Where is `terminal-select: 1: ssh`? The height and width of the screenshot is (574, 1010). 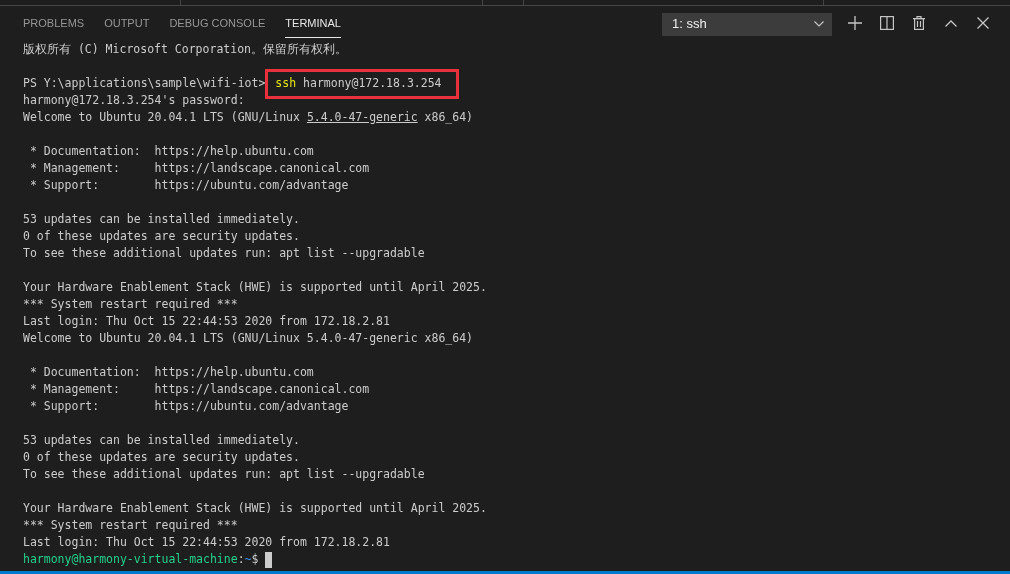
terminal-select: 1: ssh is located at coordinates (747, 24).